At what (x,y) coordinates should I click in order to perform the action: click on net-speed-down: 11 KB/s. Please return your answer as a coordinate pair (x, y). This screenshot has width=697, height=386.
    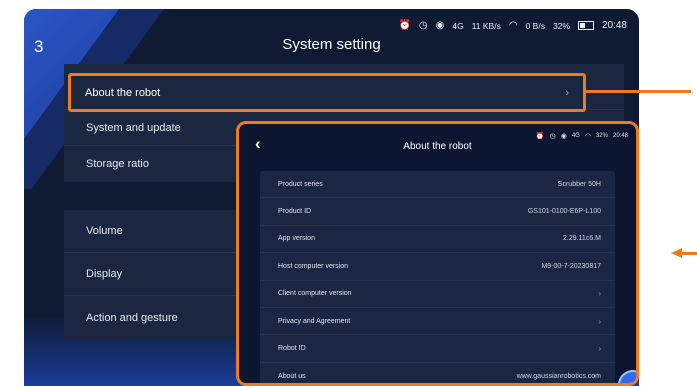
    Looking at the image, I should click on (486, 25).